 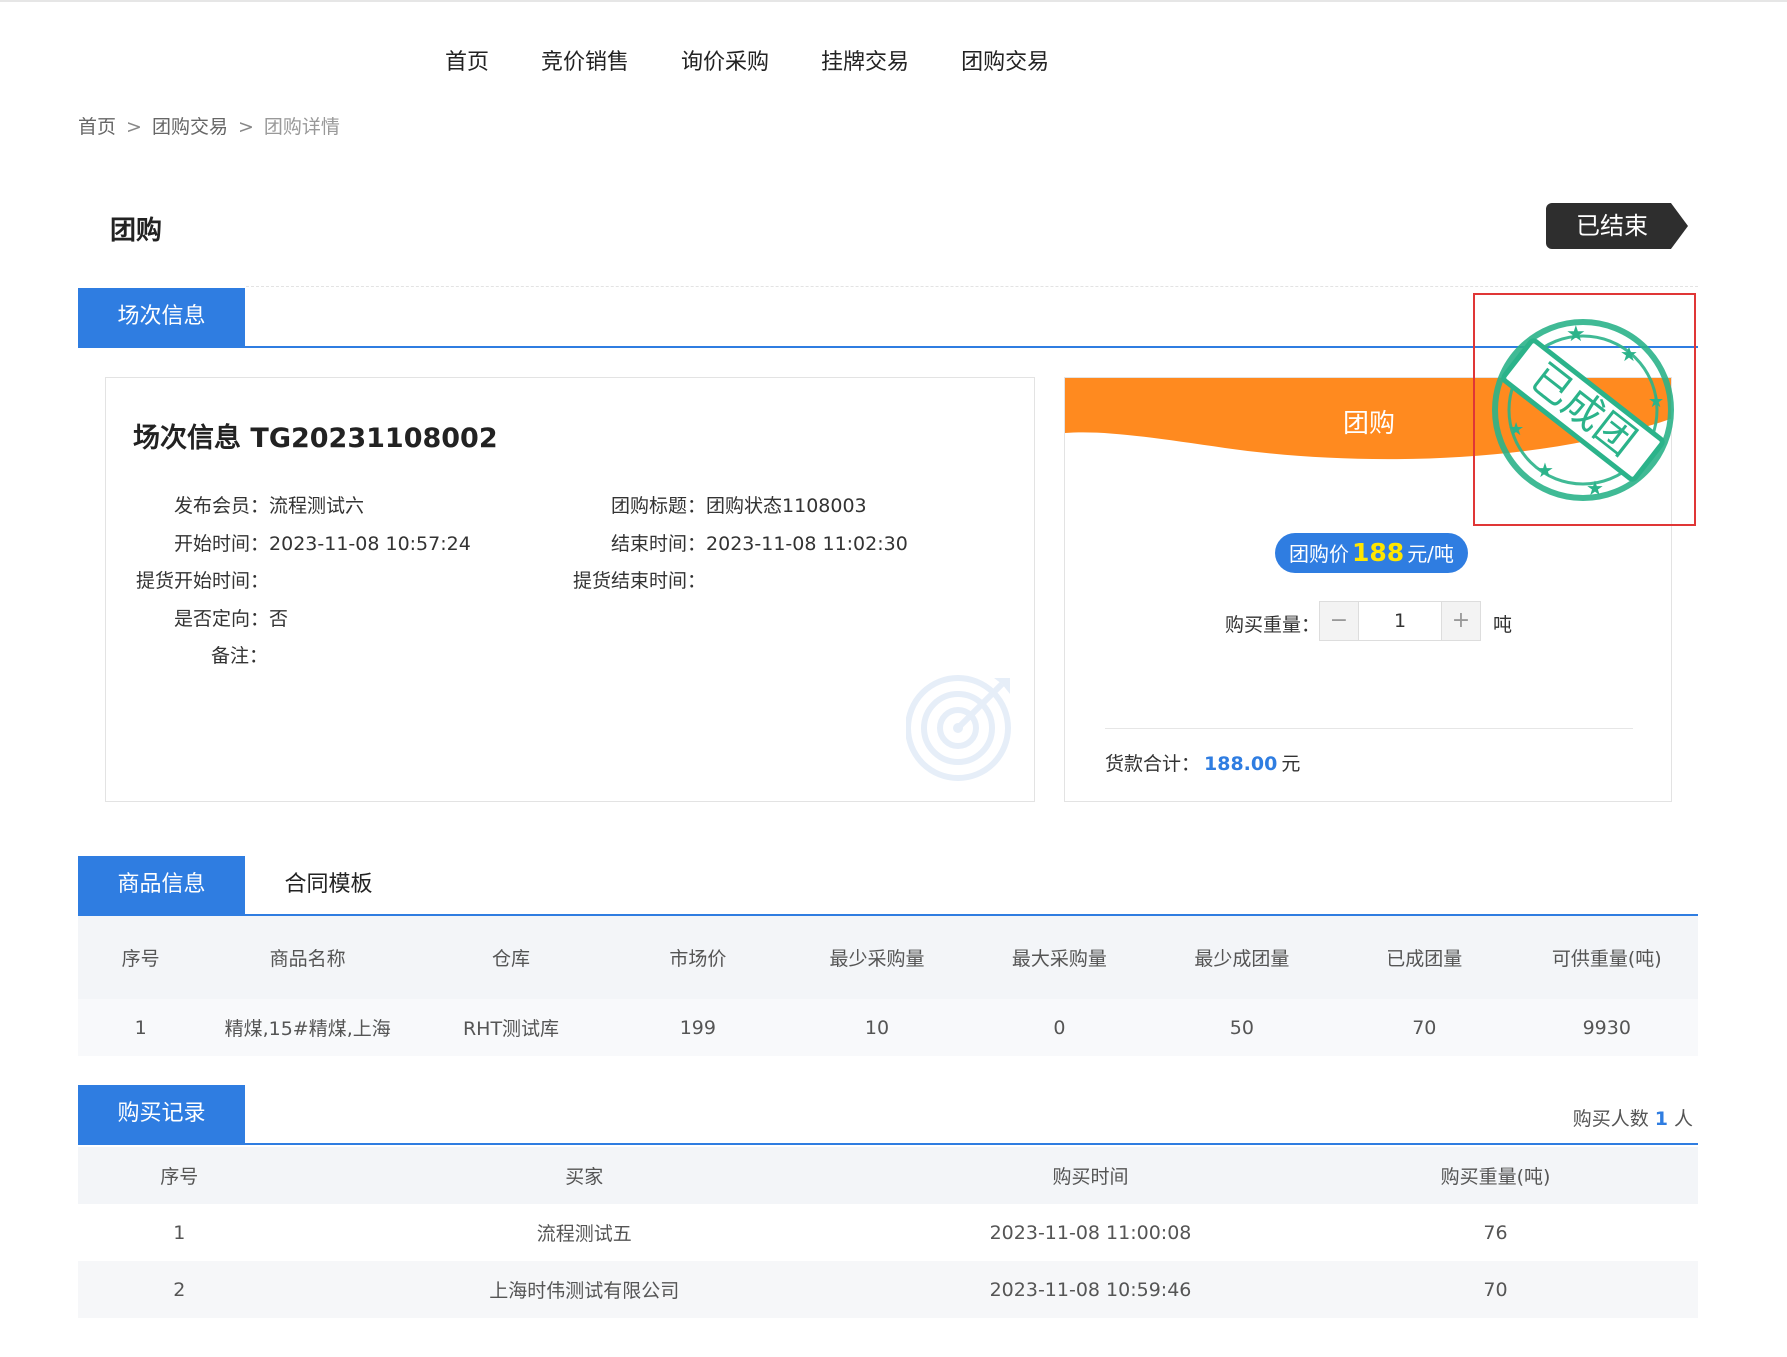 I want to click on group-formed-stamp: 已成团 ★ ★ ★ ★ ★ ★, so click(x=1583, y=410).